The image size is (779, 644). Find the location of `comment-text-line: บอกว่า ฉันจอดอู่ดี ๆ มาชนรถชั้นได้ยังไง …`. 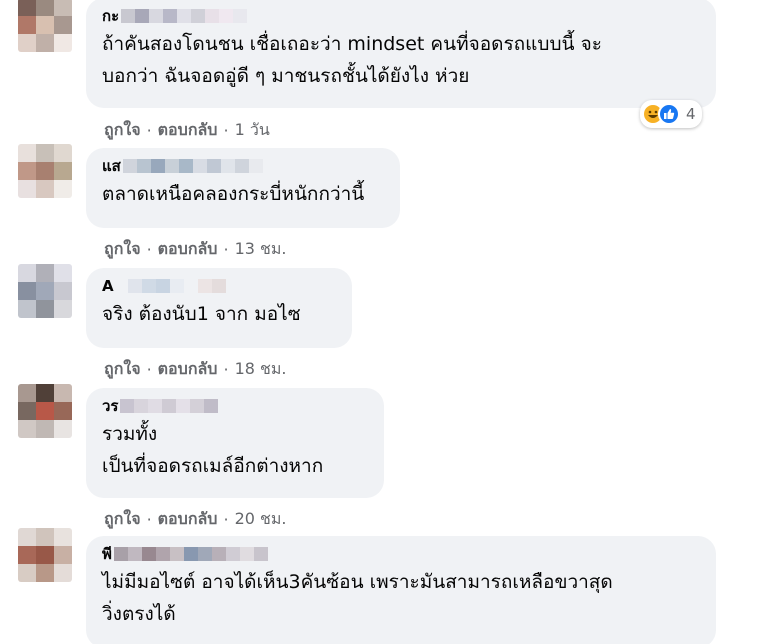

comment-text-line: บอกว่า ฉันจอดอู่ดี ๆ มาชนรถชั้นได้ยังไง … is located at coordinates (286, 76).